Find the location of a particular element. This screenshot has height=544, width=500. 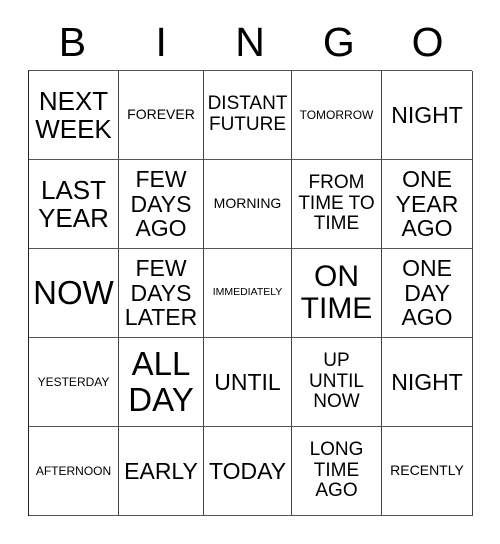

bingo-cell-label: TOMORROW is located at coordinates (336, 114).